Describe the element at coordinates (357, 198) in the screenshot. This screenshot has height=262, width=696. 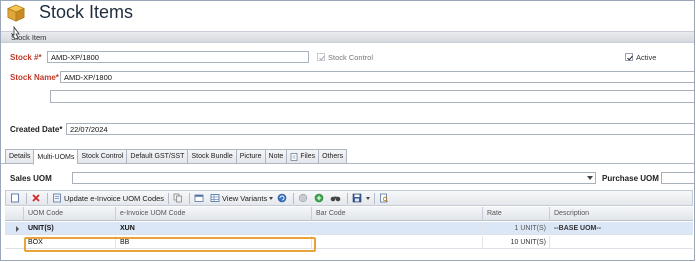
I see `save-icon` at that location.